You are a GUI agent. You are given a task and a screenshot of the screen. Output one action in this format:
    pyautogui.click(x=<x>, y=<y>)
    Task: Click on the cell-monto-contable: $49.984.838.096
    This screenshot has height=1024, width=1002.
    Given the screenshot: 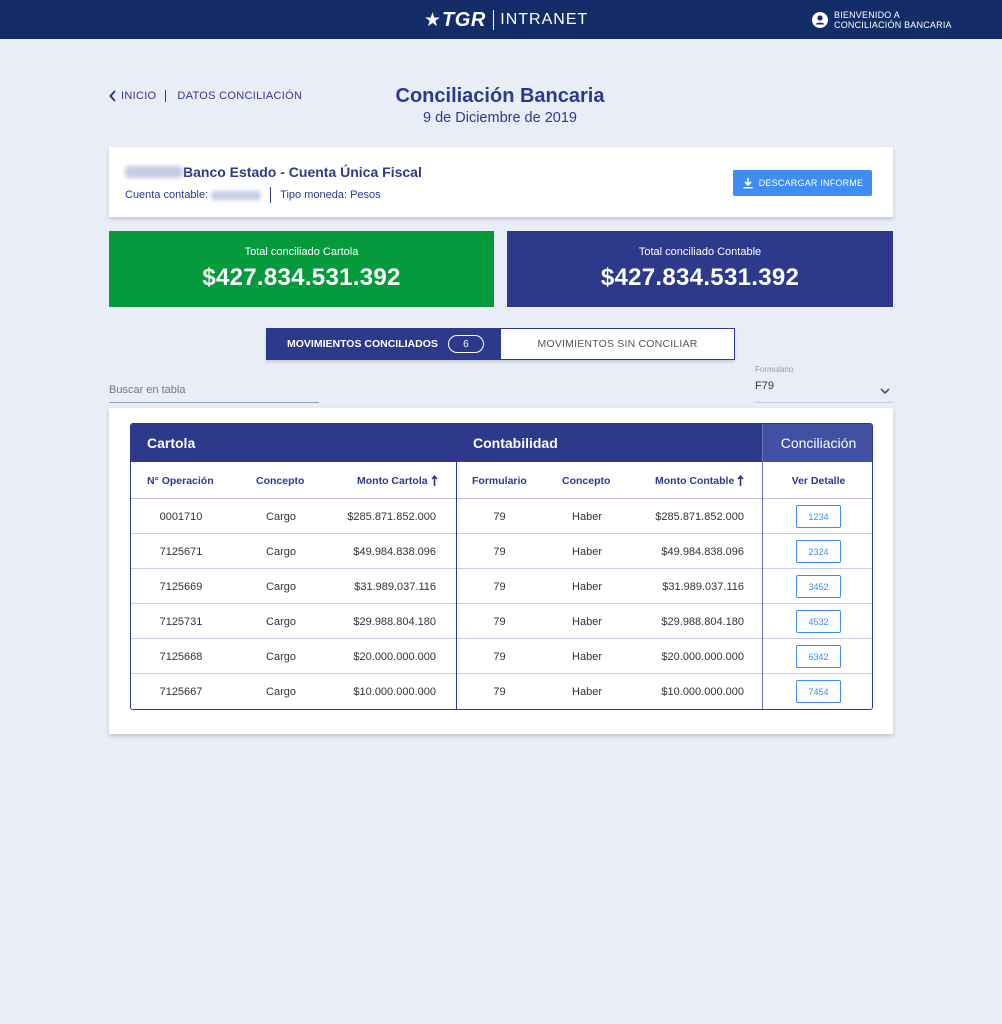 What is the action you would take?
    pyautogui.click(x=702, y=551)
    